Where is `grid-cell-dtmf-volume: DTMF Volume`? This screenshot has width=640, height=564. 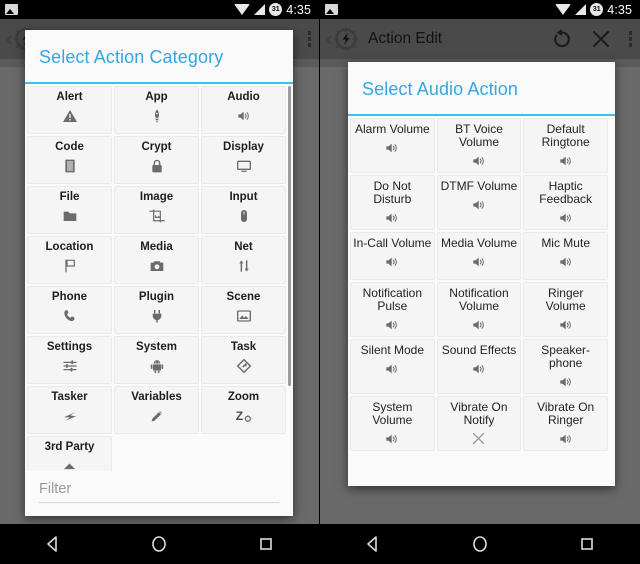
grid-cell-dtmf-volume: DTMF Volume is located at coordinates (479, 202).